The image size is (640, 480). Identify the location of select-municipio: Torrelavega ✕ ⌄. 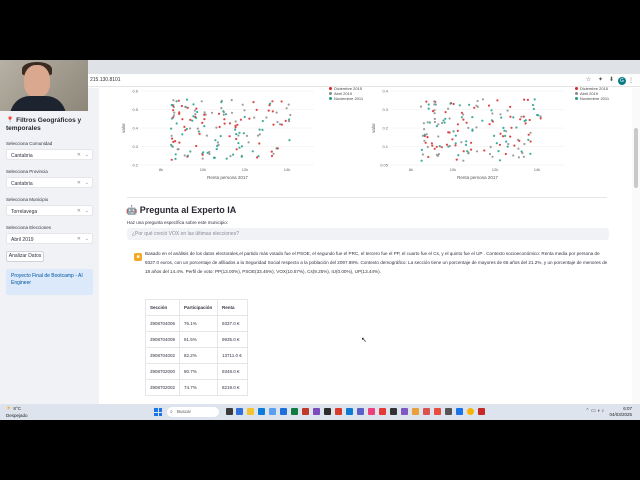
(49, 210).